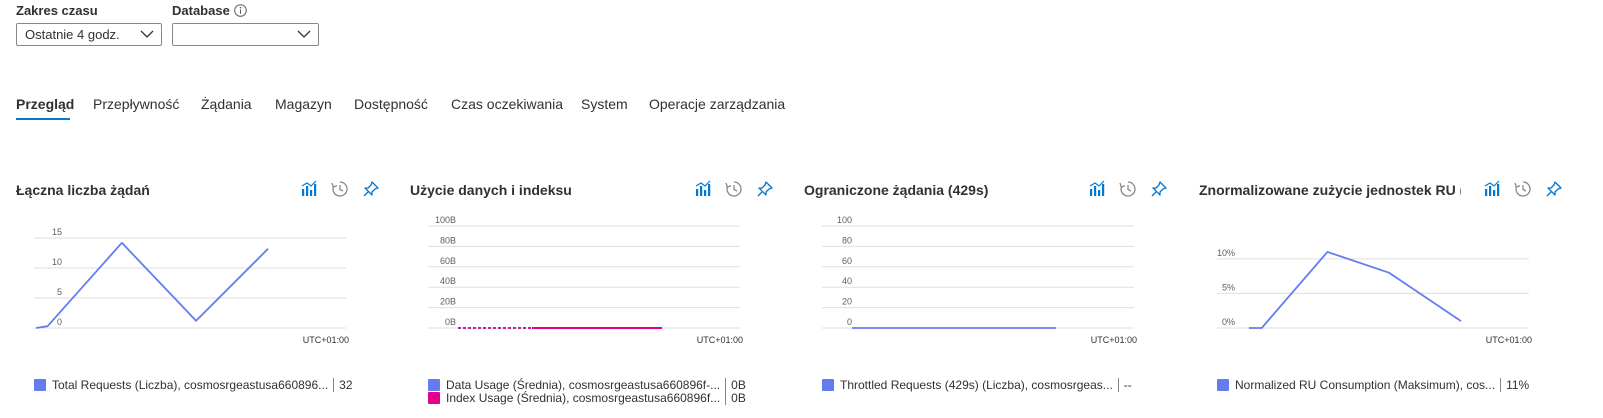 The width and height of the screenshot is (1603, 418). I want to click on tab-magazyn: Magazyn, so click(303, 104).